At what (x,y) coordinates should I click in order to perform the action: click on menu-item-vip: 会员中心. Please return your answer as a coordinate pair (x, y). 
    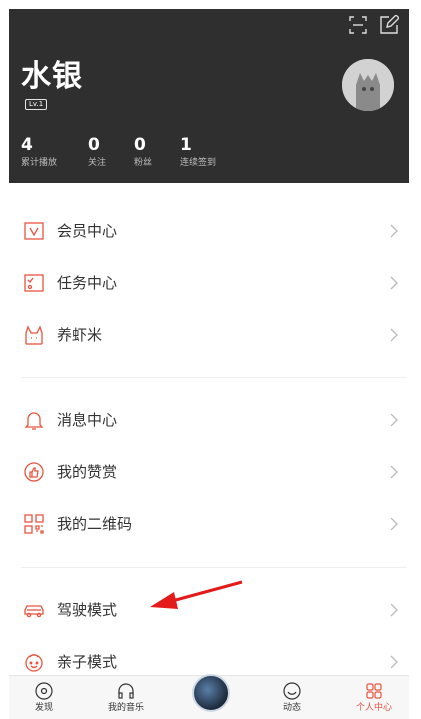
    Looking at the image, I should click on (209, 231).